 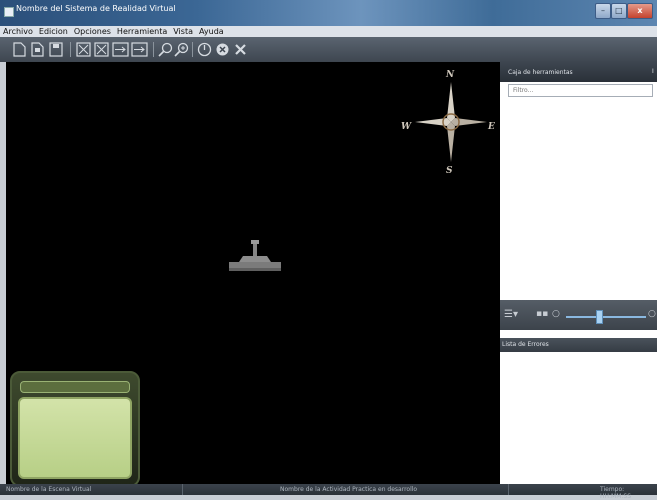 What do you see at coordinates (18, 31) in the screenshot?
I see `menu-archivo: Archivo` at bounding box center [18, 31].